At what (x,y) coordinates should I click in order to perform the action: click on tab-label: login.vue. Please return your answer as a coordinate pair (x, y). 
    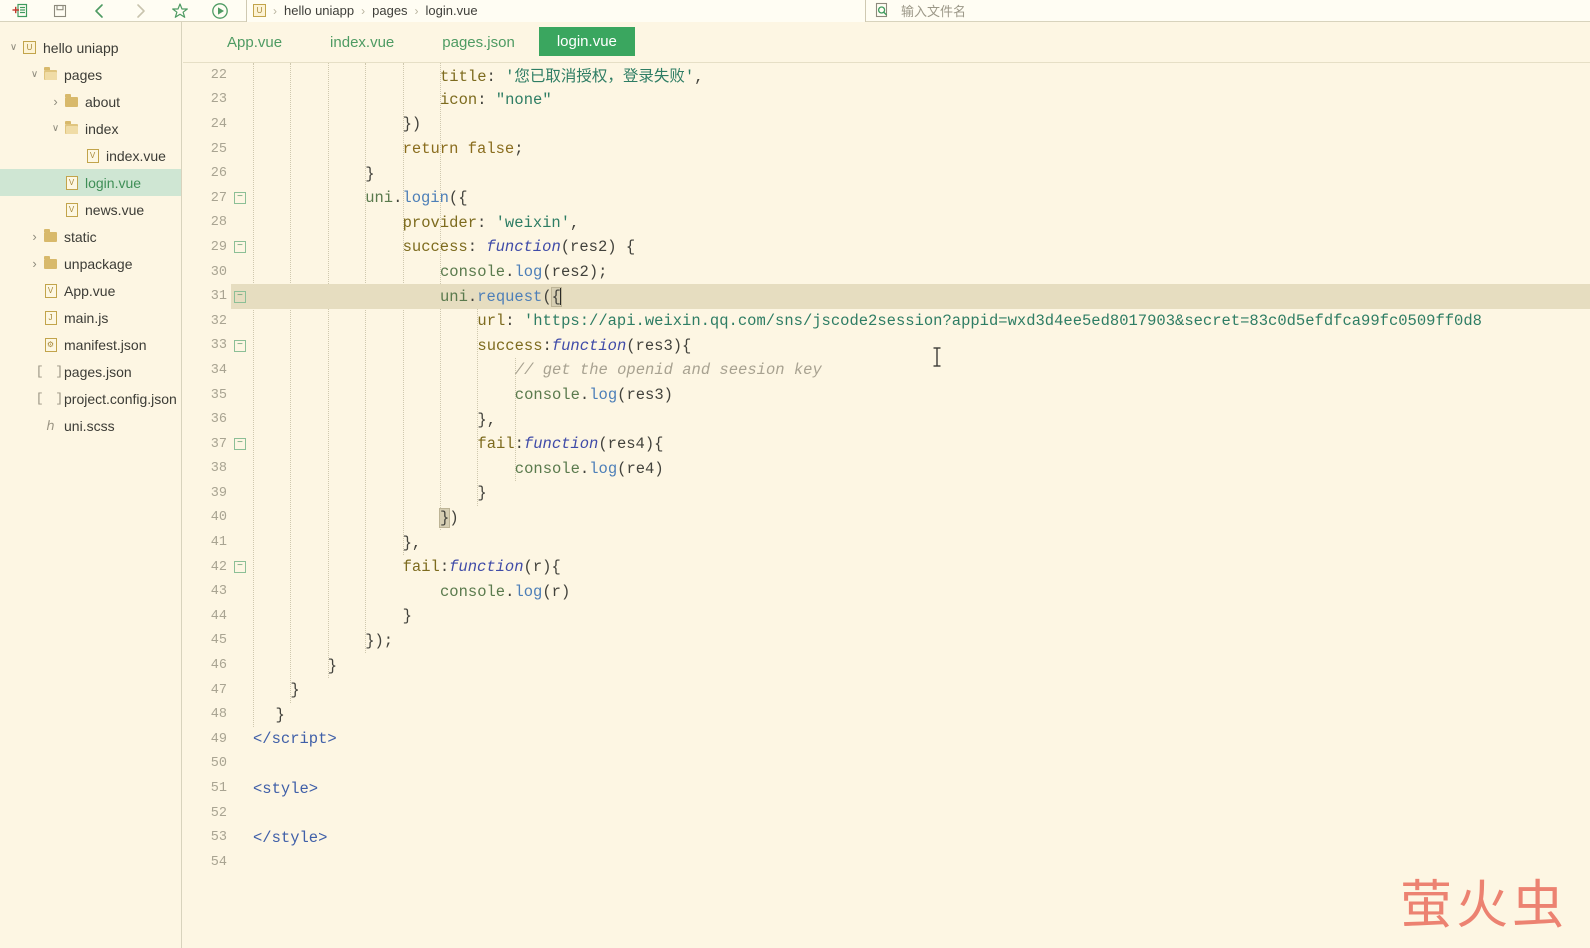
    Looking at the image, I should click on (586, 41).